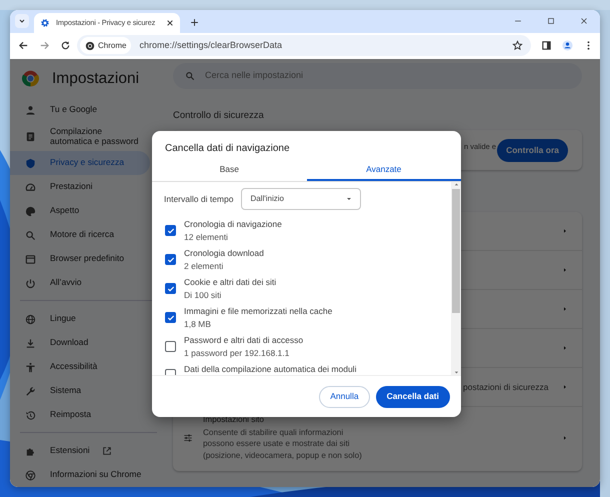  Describe the element at coordinates (30, 319) in the screenshot. I see `globe-icon` at that location.